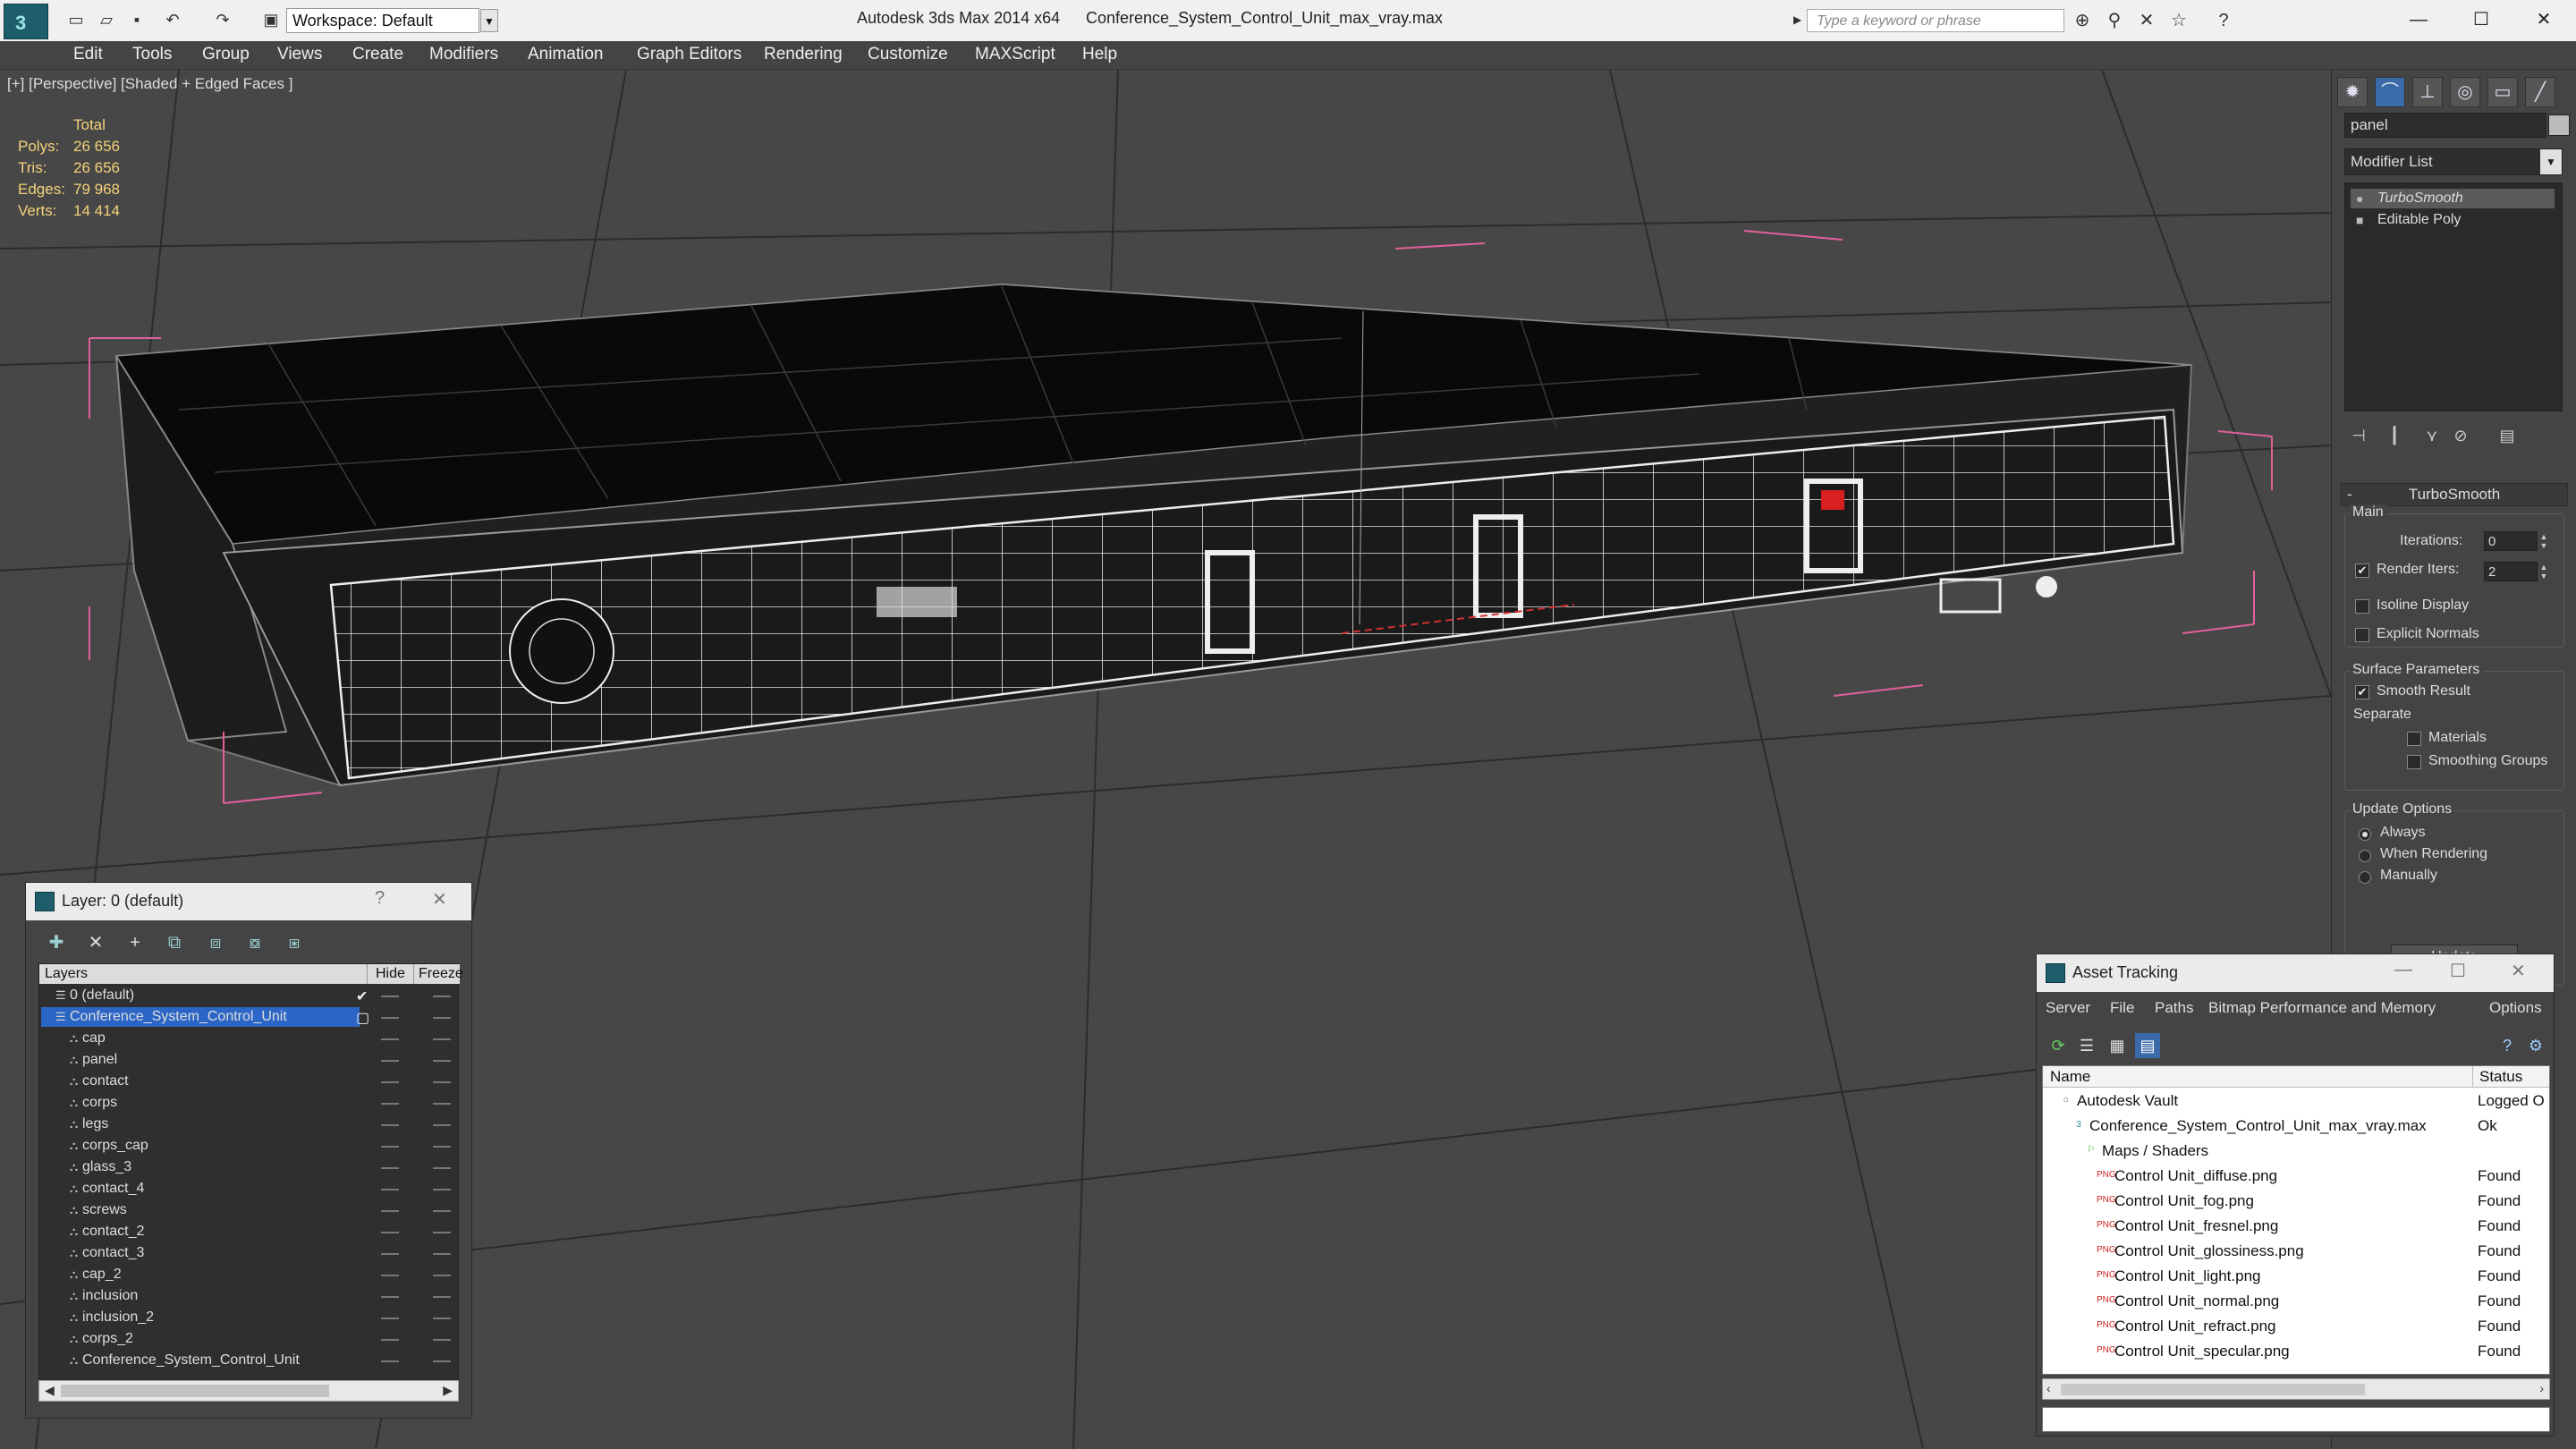 This screenshot has width=2576, height=1449. What do you see at coordinates (56, 942) in the screenshot?
I see `create-layer-icon: ✚` at bounding box center [56, 942].